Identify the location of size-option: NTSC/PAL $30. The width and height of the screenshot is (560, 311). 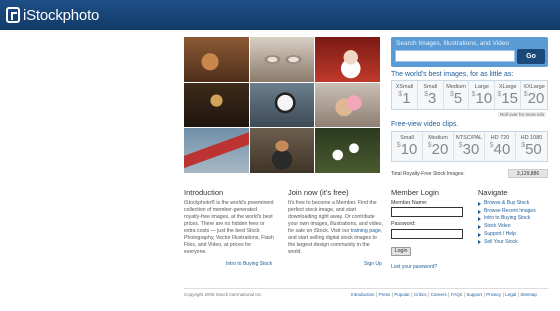
(469, 146).